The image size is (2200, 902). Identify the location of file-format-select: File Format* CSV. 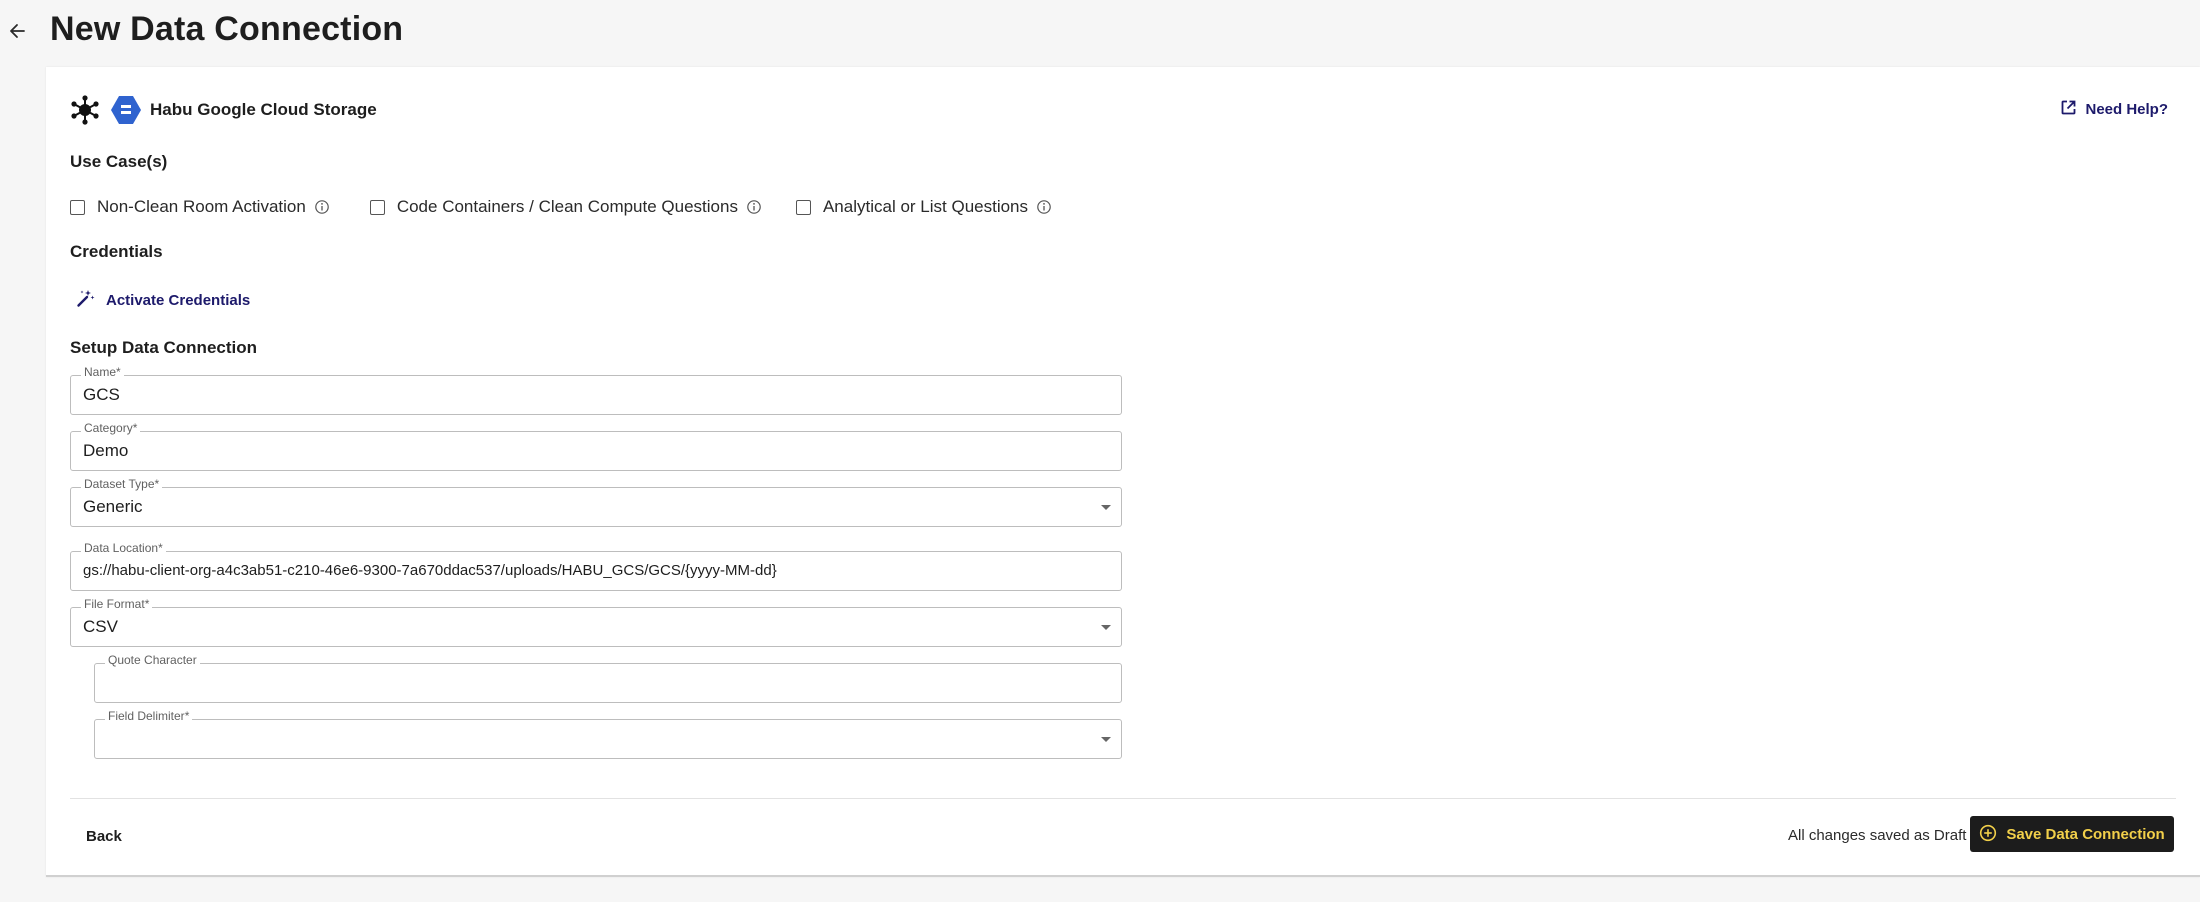
(596, 622).